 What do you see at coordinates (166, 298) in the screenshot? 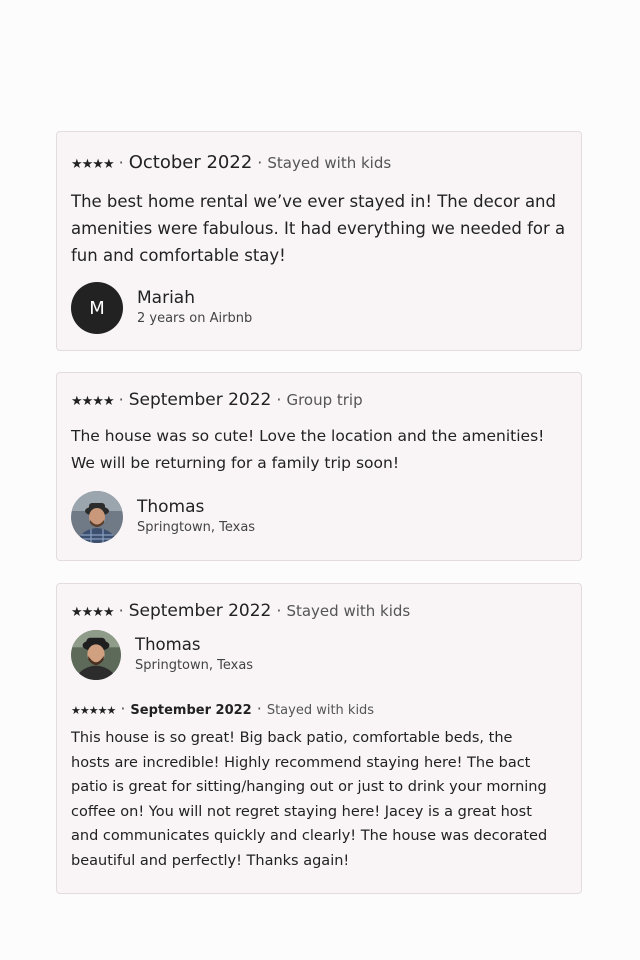
I see `reviewer-name: Mariah` at bounding box center [166, 298].